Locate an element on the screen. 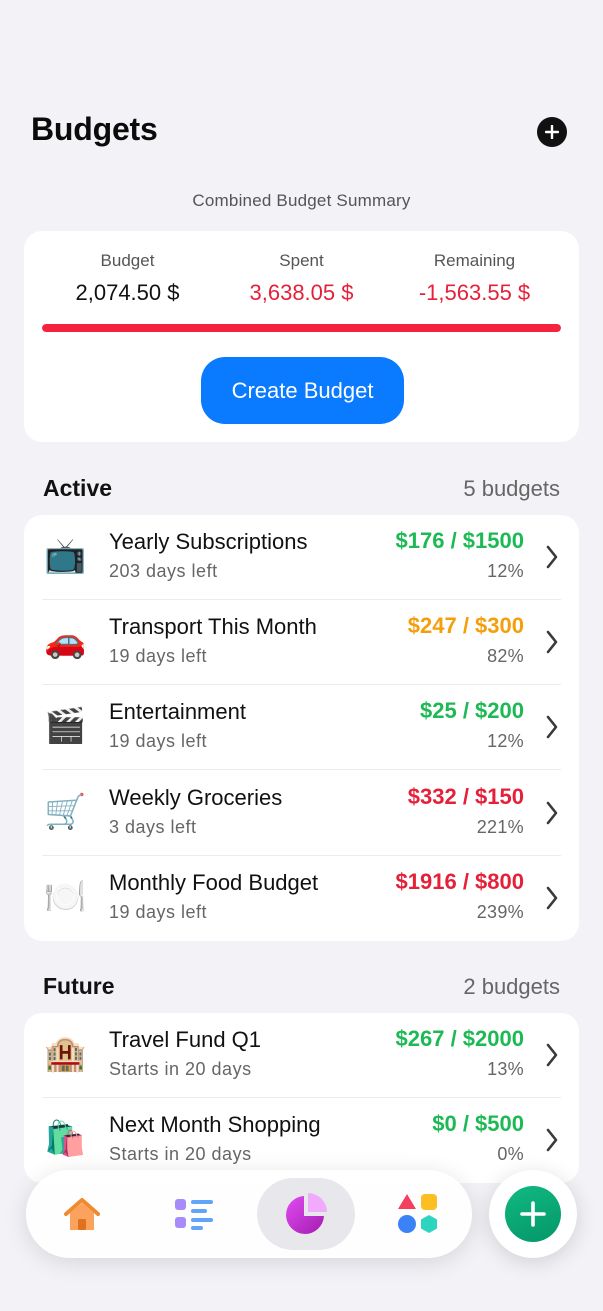 The width and height of the screenshot is (603, 1311). home-icon is located at coordinates (82, 1214).